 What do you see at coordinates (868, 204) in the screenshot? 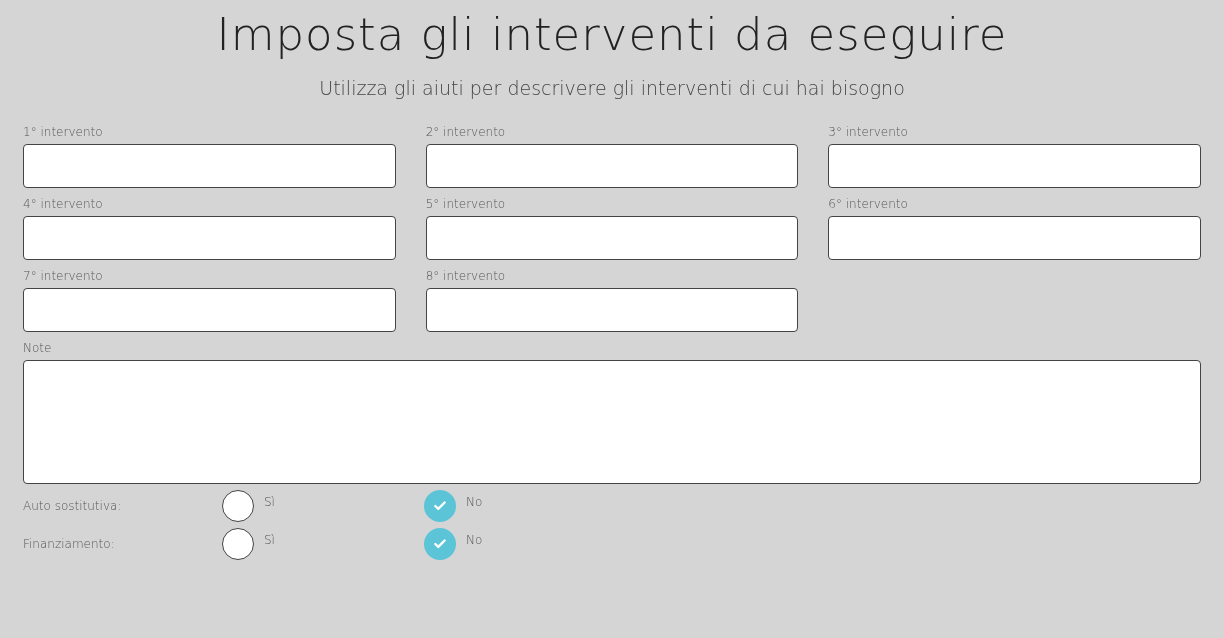
I see `field-label: 6° intervento` at bounding box center [868, 204].